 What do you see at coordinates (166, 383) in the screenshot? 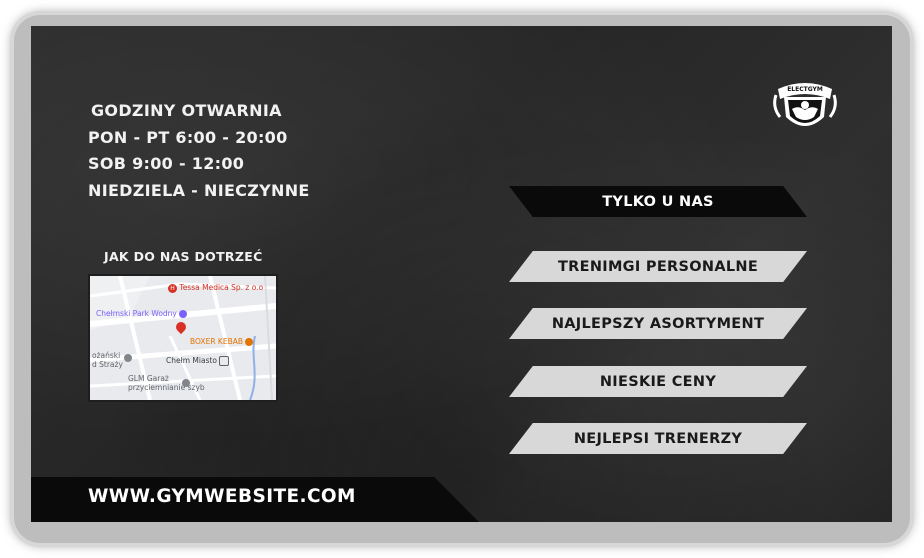
I see `map-poi-garage: GLM Garaż przyciemnianie szyb` at bounding box center [166, 383].